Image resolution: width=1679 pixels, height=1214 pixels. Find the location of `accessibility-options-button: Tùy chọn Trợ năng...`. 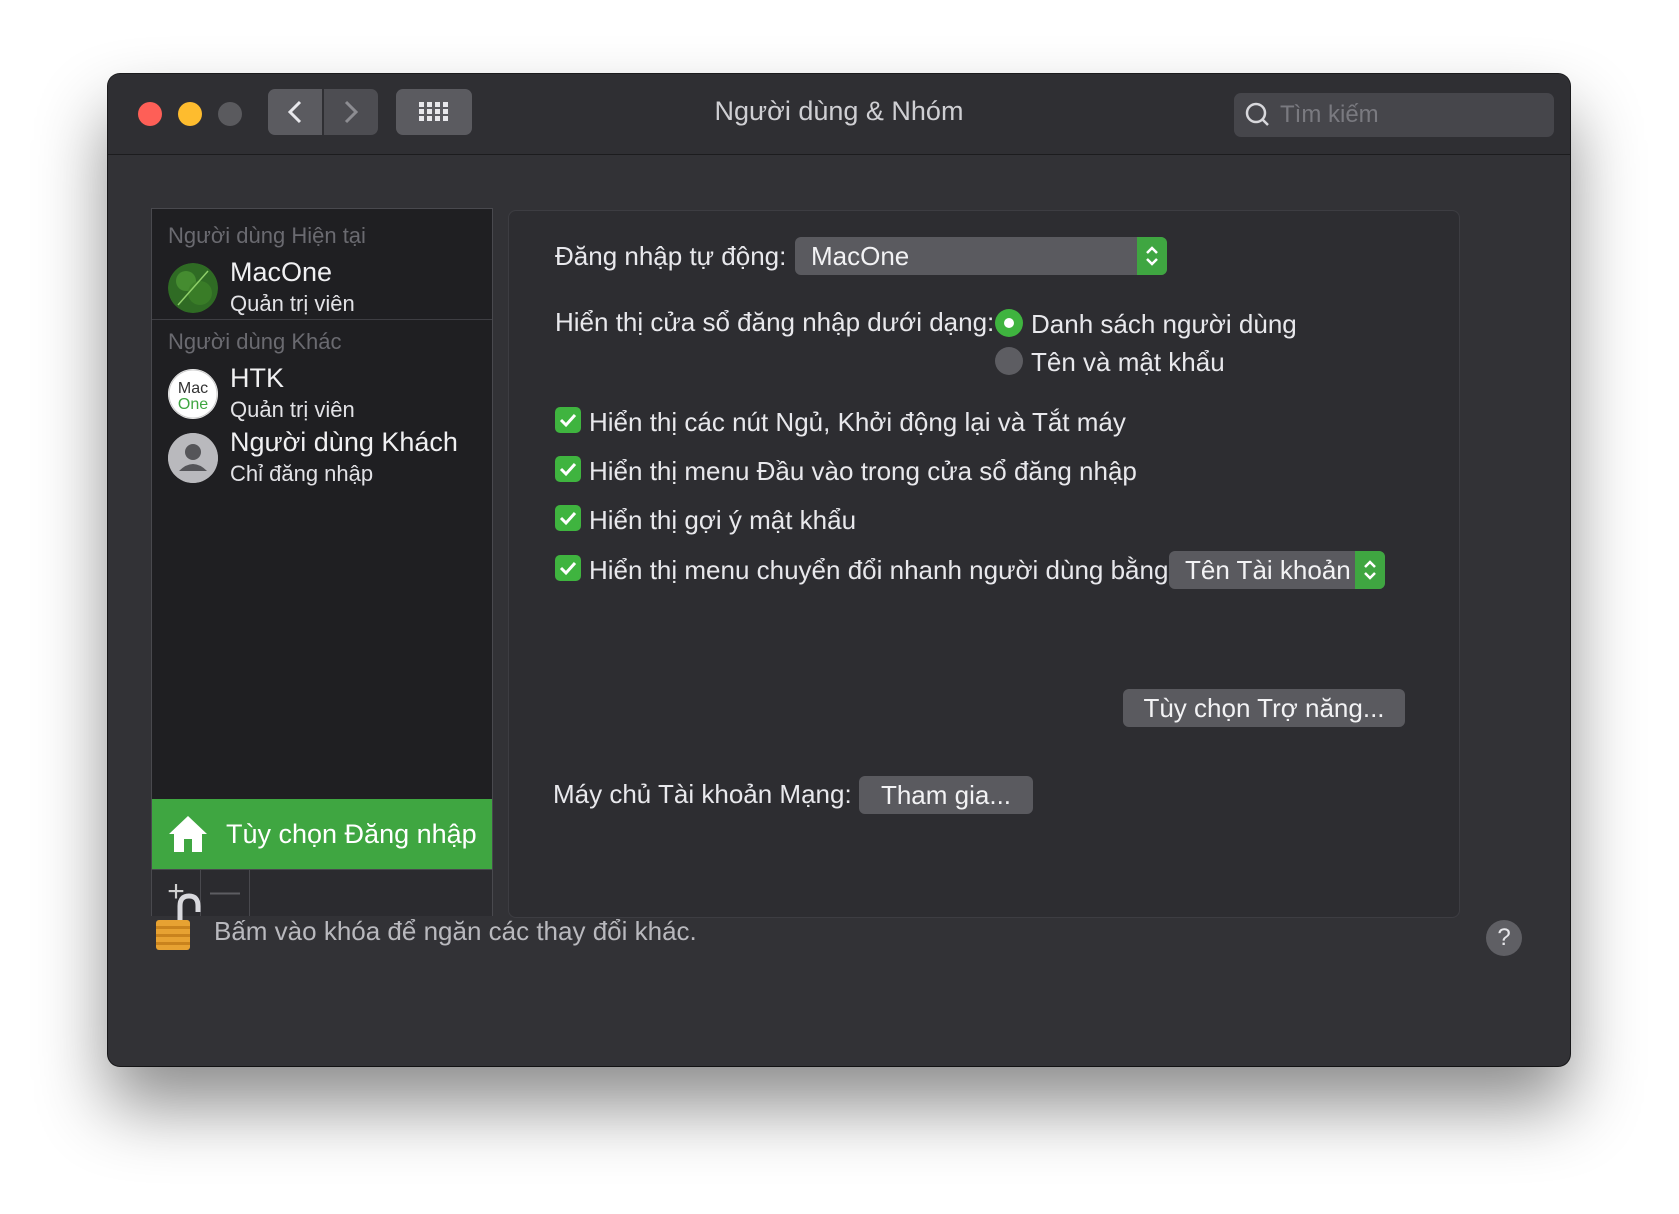

accessibility-options-button: Tùy chọn Trợ năng... is located at coordinates (1264, 708).